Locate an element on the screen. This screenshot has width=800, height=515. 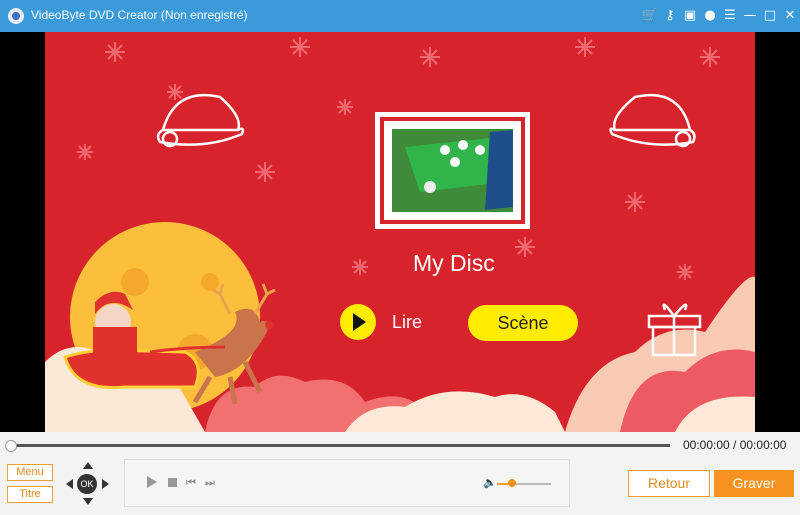
santa-hat-right-icon is located at coordinates (652, 120).